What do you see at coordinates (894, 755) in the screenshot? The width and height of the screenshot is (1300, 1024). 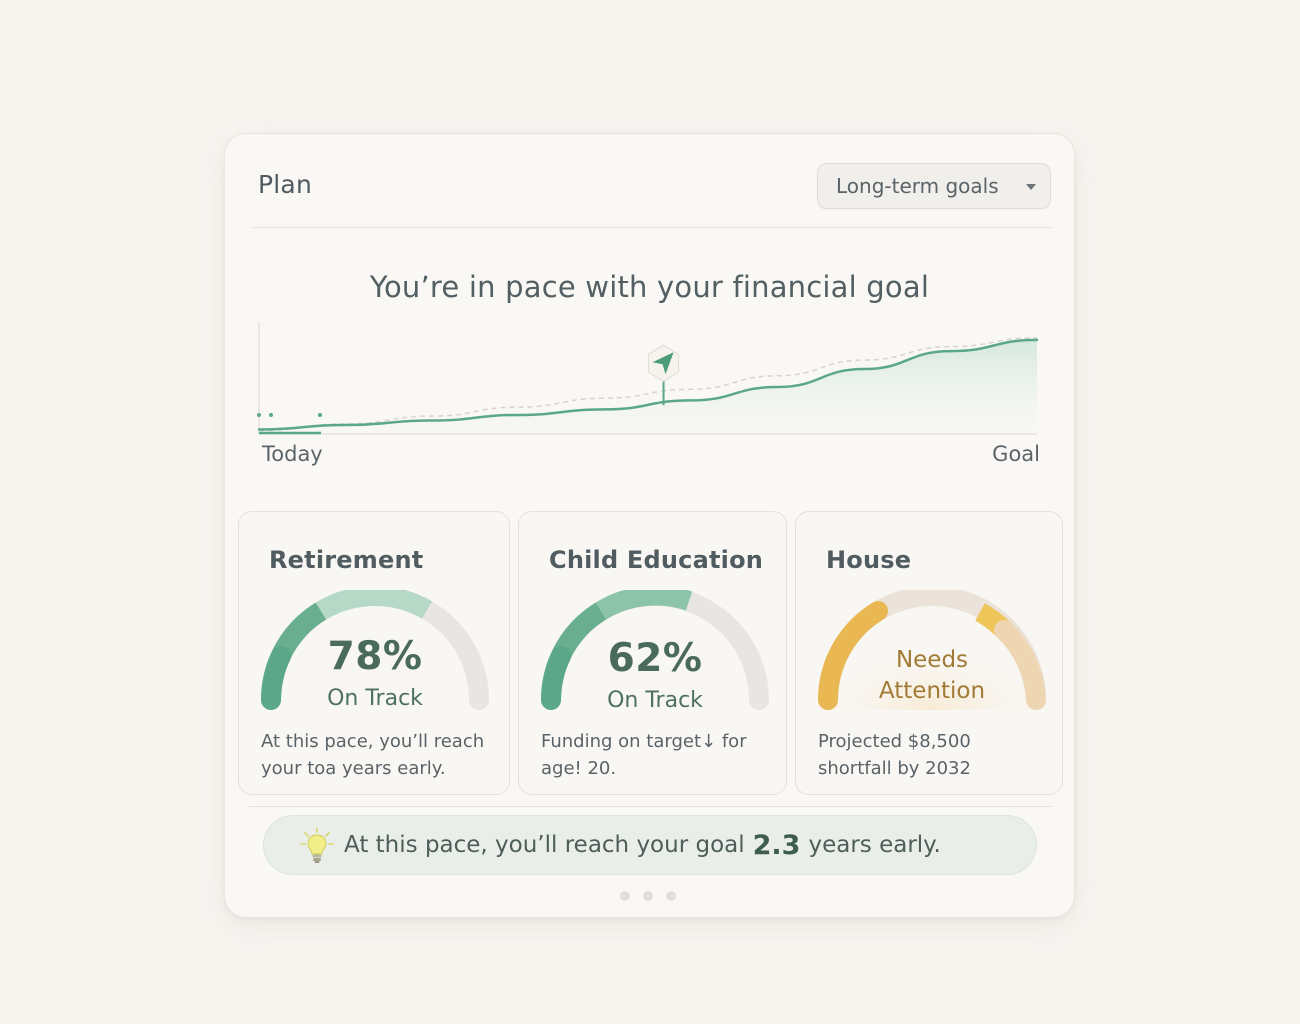 I see `goal-description: Projected $8,500 shortfall by 2032` at bounding box center [894, 755].